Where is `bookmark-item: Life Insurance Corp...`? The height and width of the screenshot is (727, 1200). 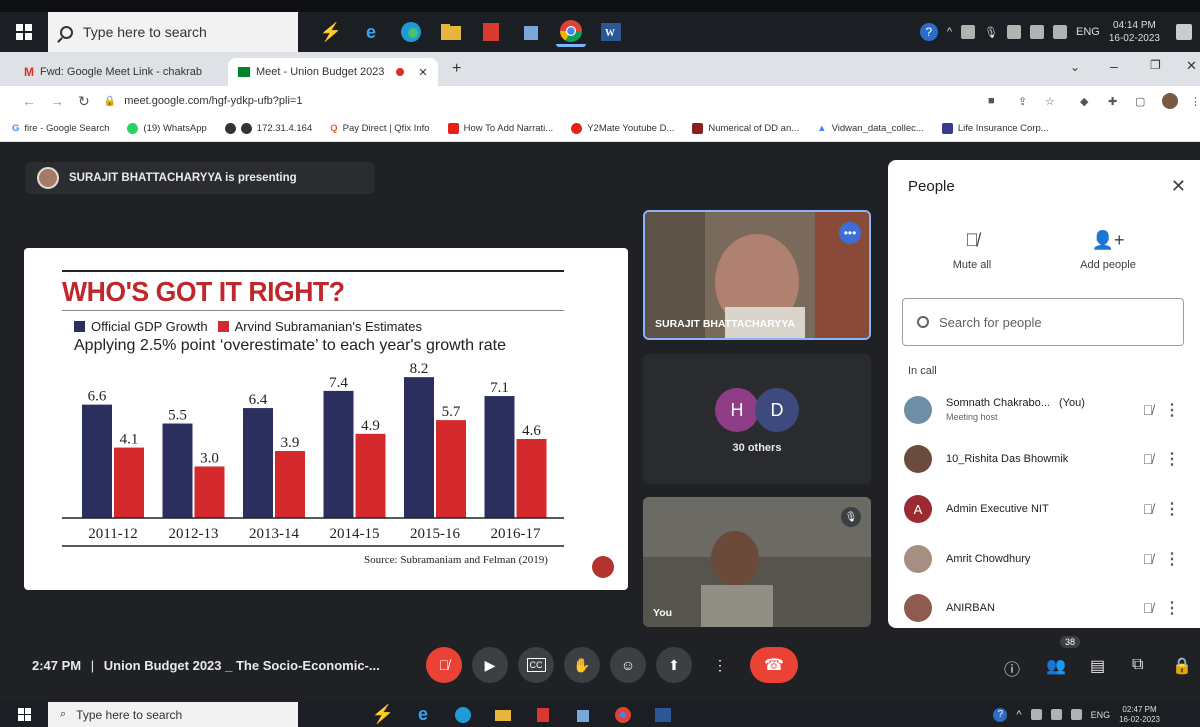 bookmark-item: Life Insurance Corp... is located at coordinates (995, 128).